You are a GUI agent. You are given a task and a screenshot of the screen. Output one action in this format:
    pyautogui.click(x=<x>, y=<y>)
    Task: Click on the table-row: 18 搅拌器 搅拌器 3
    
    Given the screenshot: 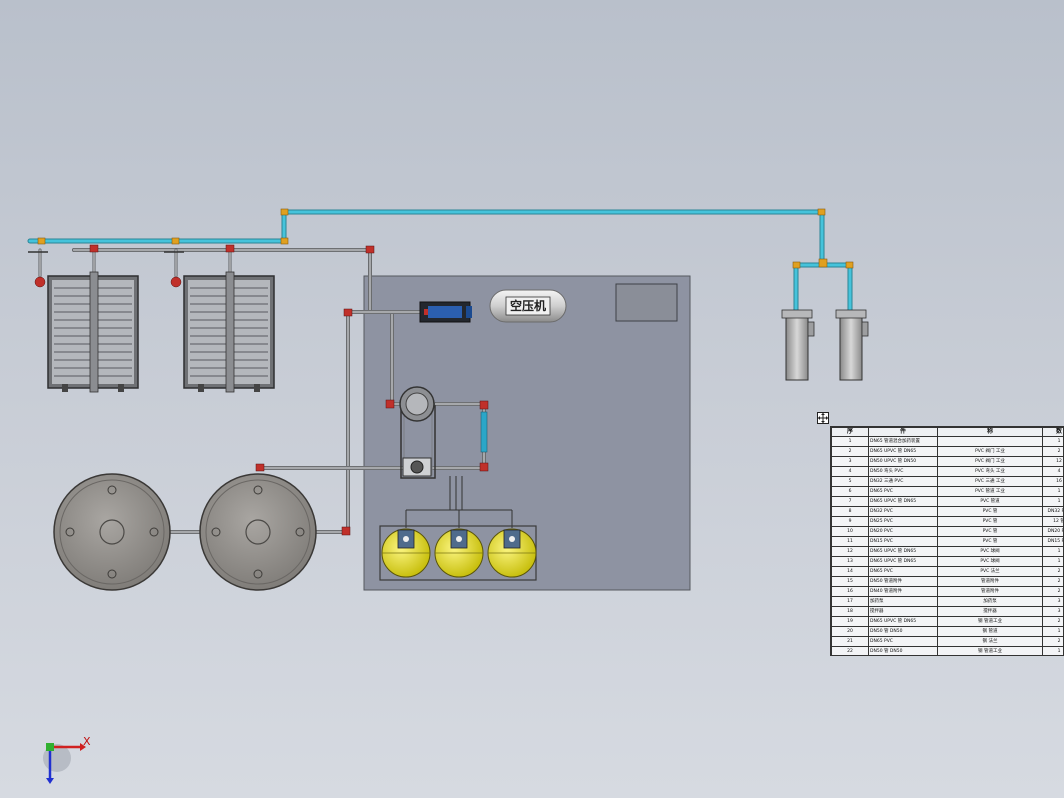 What is the action you would take?
    pyautogui.click(x=947, y=611)
    